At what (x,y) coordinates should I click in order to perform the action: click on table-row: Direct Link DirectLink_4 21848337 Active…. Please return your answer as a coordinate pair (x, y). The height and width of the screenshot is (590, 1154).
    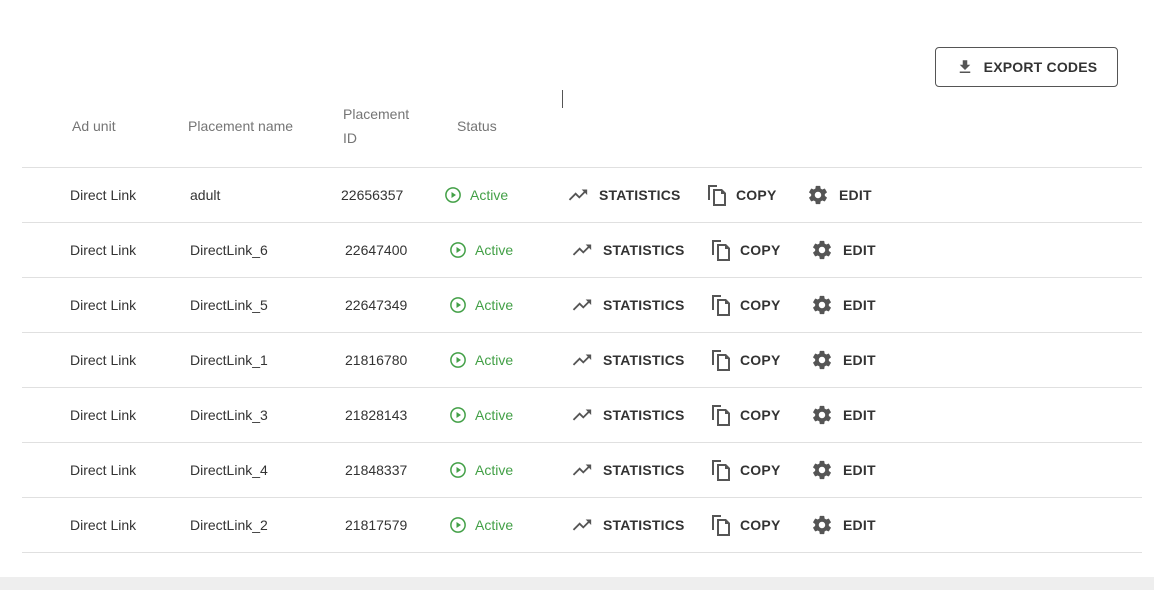
    Looking at the image, I should click on (582, 470).